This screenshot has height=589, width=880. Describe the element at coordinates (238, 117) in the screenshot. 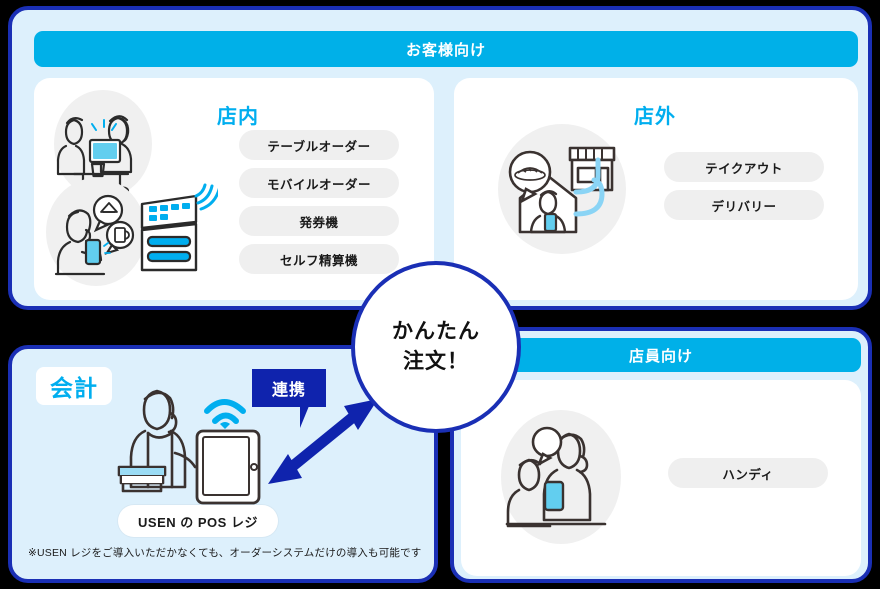

I see `instore-heading: 店内` at that location.